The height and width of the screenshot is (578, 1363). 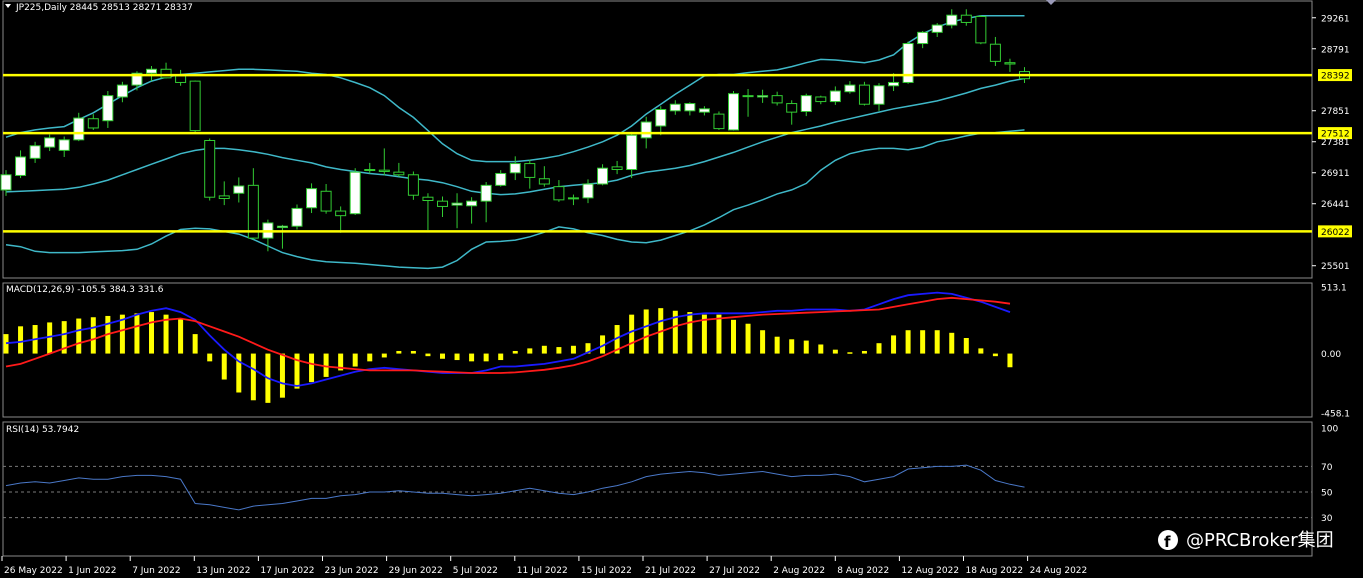 I want to click on rsi-tick-label: 70, so click(x=1327, y=468).